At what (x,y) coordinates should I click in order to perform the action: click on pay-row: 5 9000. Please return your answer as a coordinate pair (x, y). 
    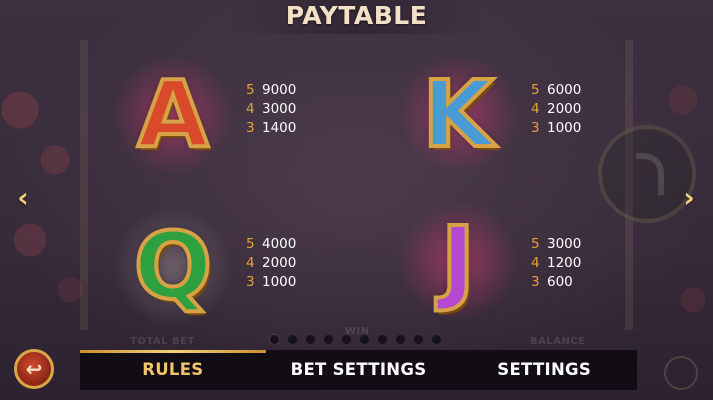
    Looking at the image, I should click on (271, 90).